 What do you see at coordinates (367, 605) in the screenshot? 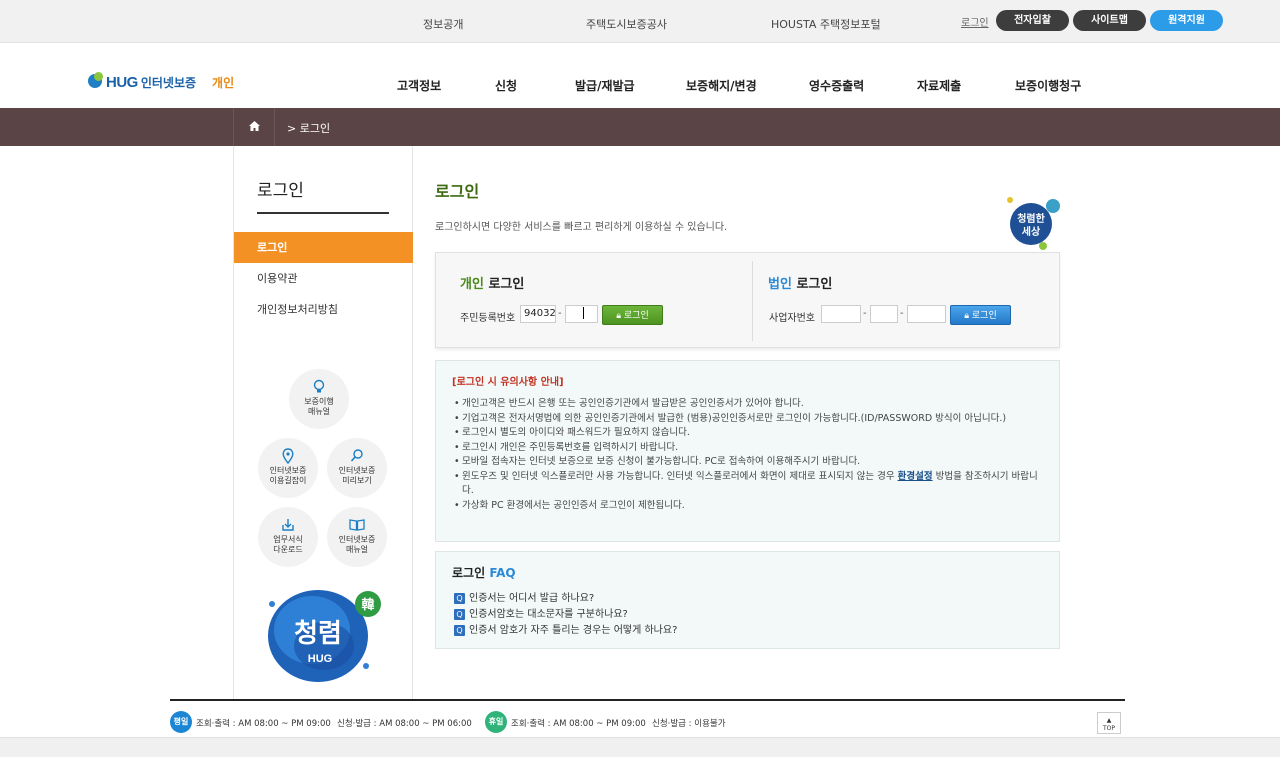
I see `badge-stamp: 韓` at bounding box center [367, 605].